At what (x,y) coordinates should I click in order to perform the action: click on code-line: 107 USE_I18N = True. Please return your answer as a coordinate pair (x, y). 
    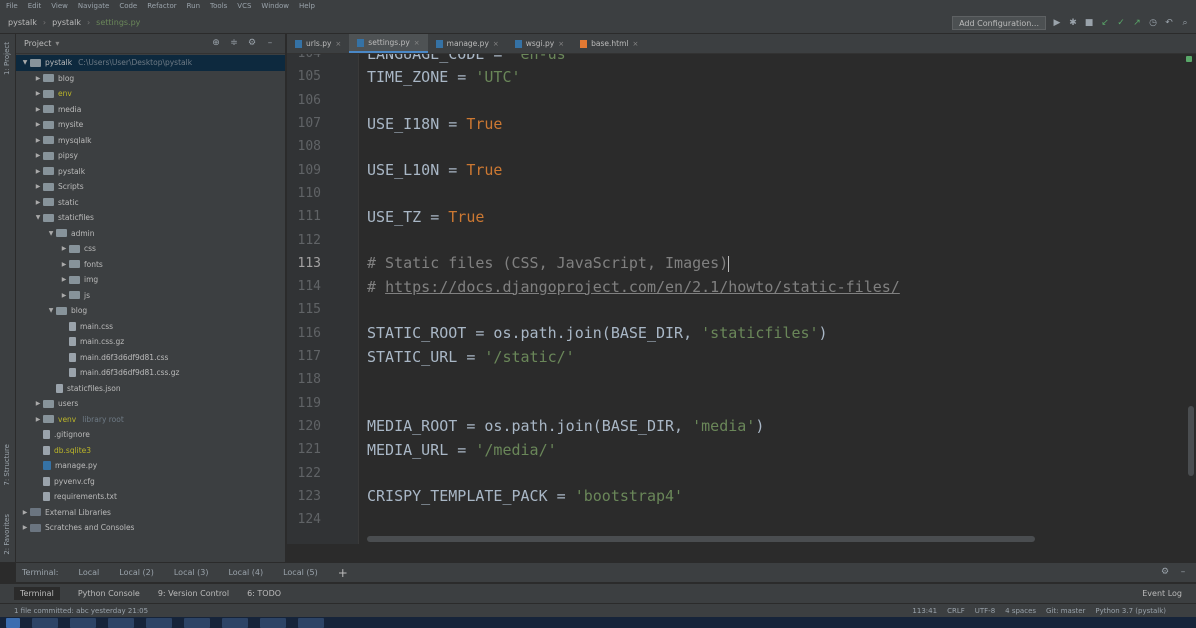
    Looking at the image, I should click on (737, 123).